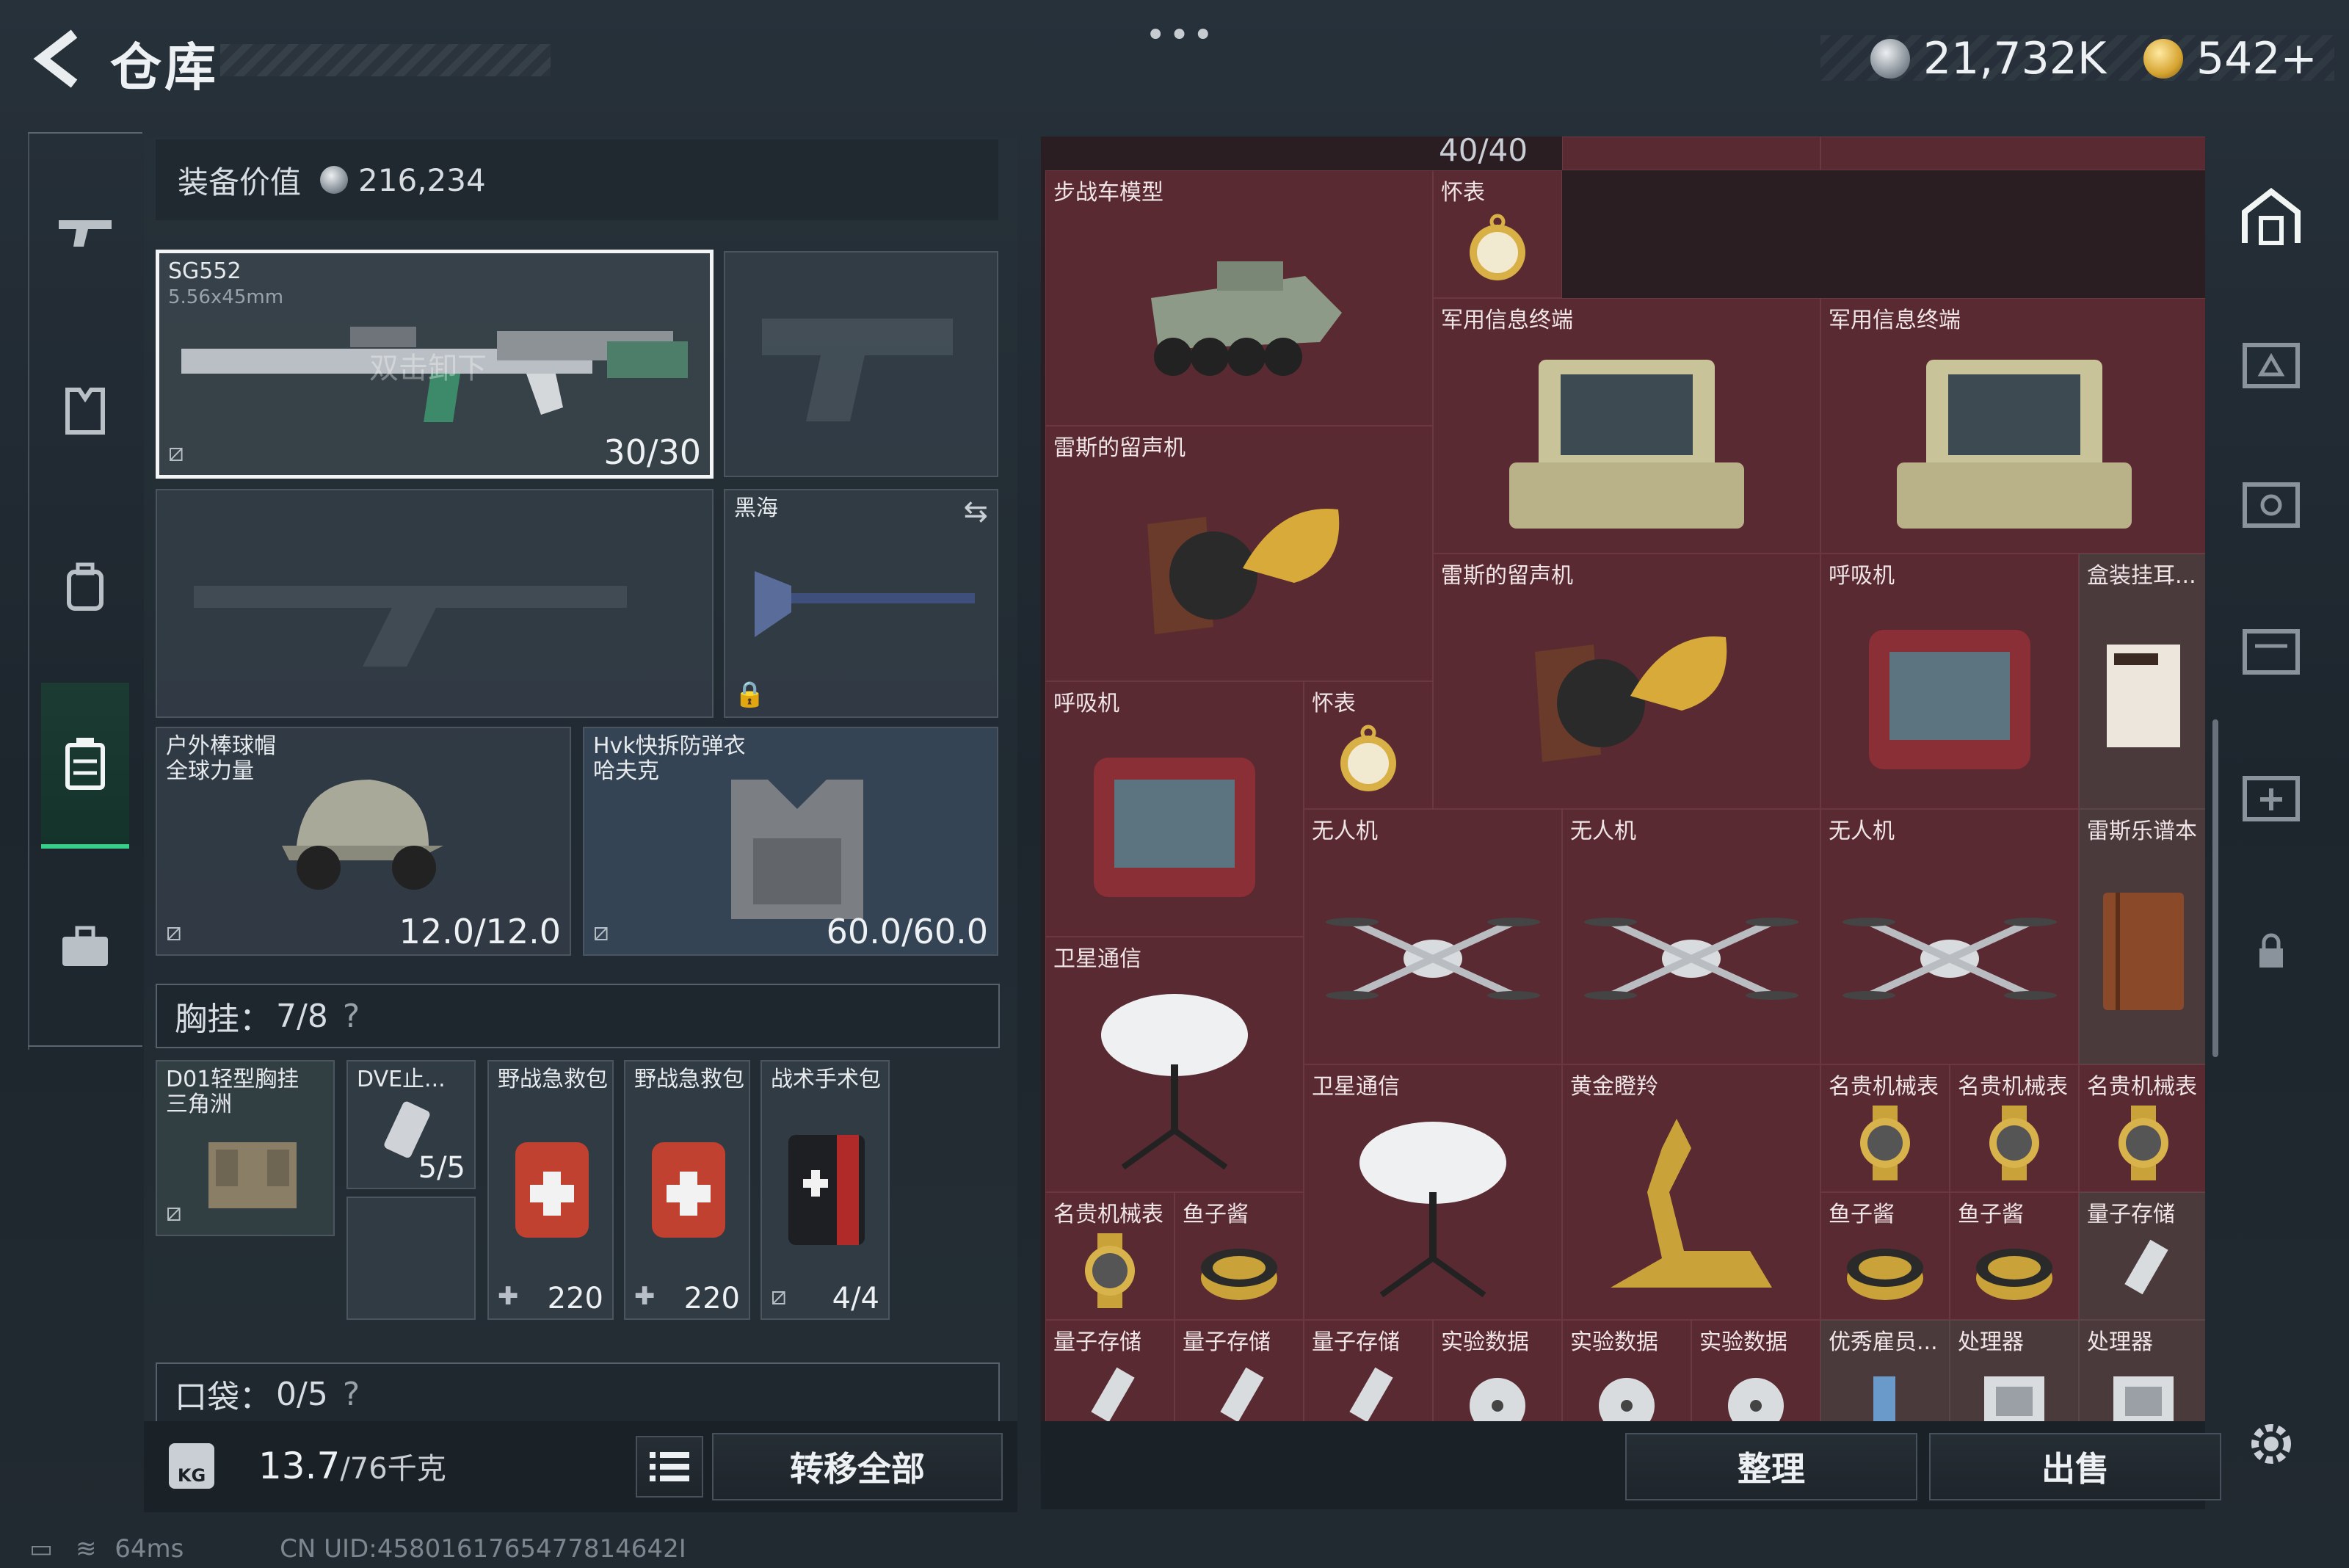 Image resolution: width=2349 pixels, height=1568 pixels. What do you see at coordinates (85, 947) in the screenshot?
I see `case-tab-icon` at bounding box center [85, 947].